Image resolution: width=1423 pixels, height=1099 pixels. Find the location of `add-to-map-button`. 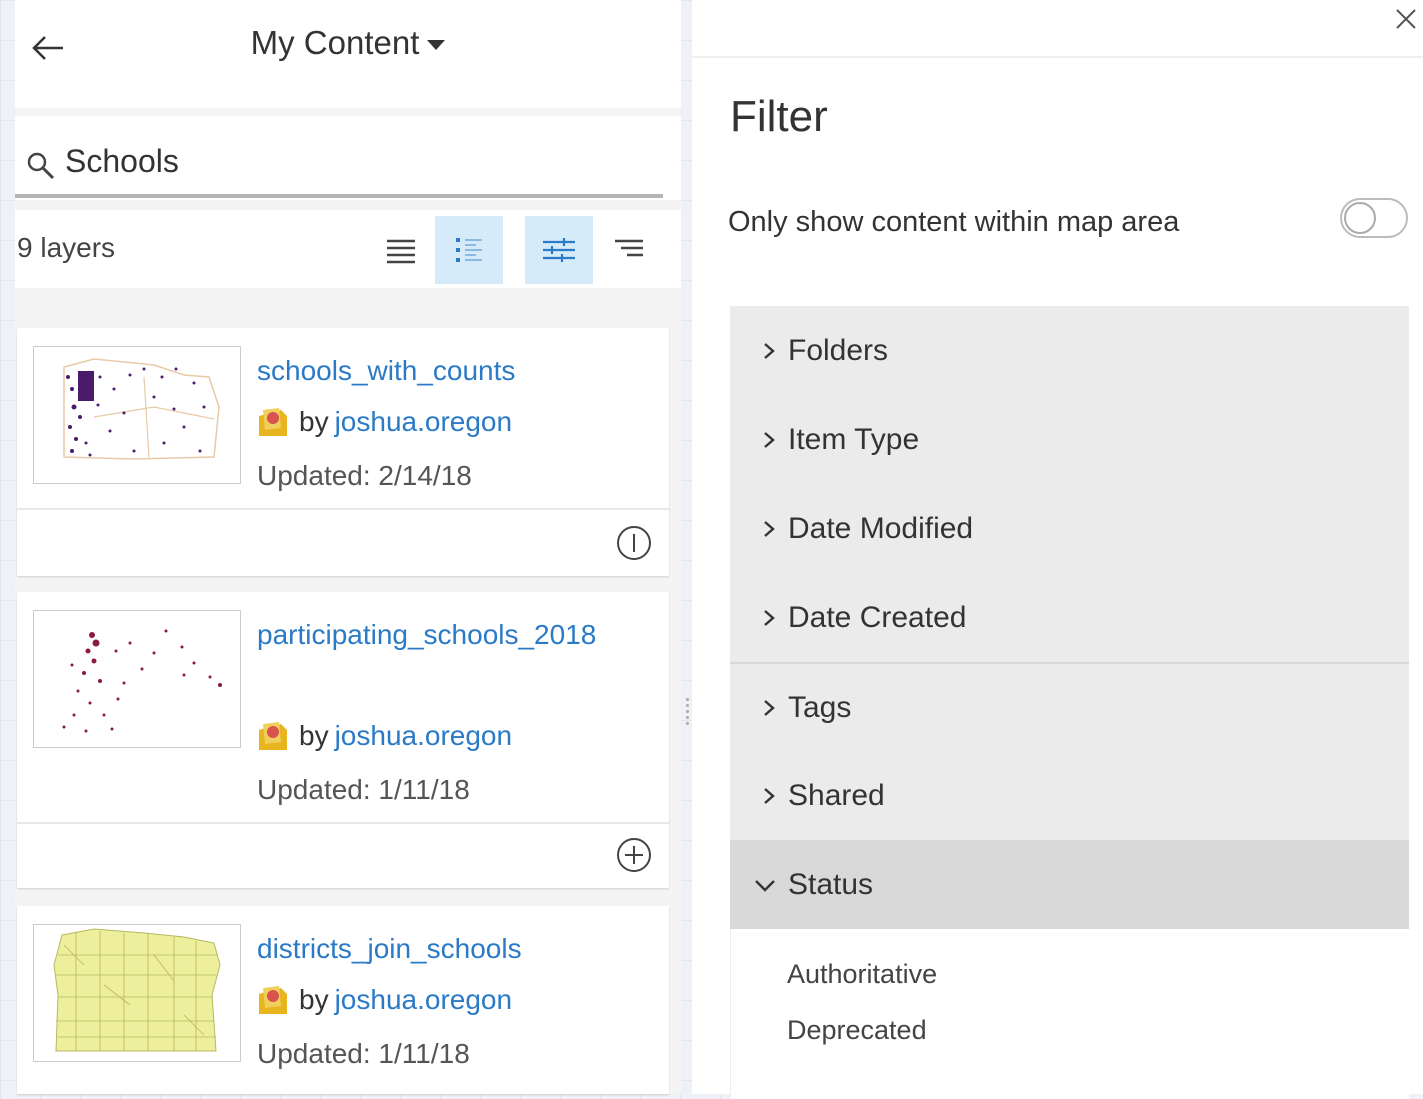

add-to-map-button is located at coordinates (634, 855).